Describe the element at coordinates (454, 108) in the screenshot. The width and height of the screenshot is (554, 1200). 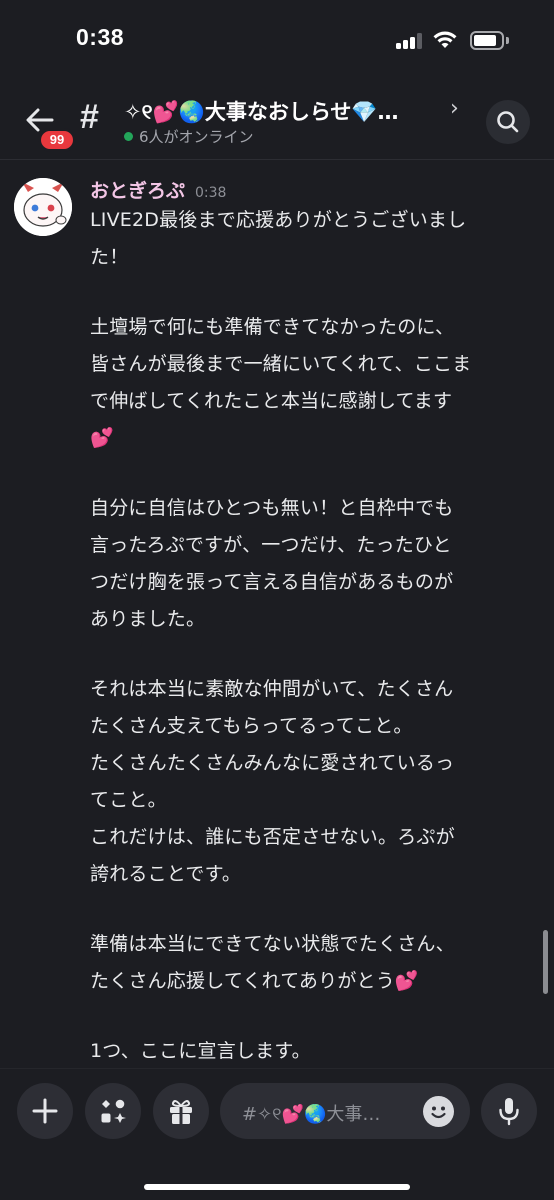
I see `chevron-right-icon: ›` at that location.